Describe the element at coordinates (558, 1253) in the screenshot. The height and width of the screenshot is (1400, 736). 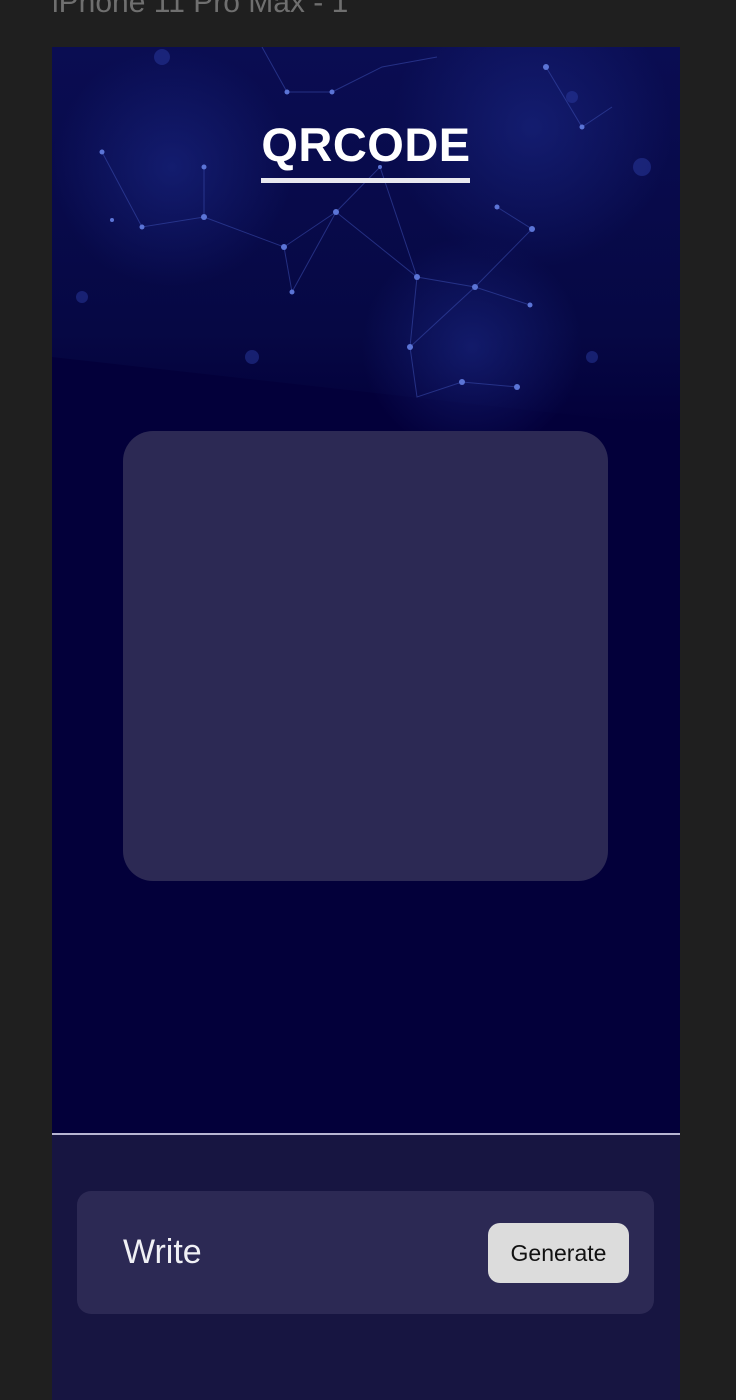
I see `generate-button: Generate` at that location.